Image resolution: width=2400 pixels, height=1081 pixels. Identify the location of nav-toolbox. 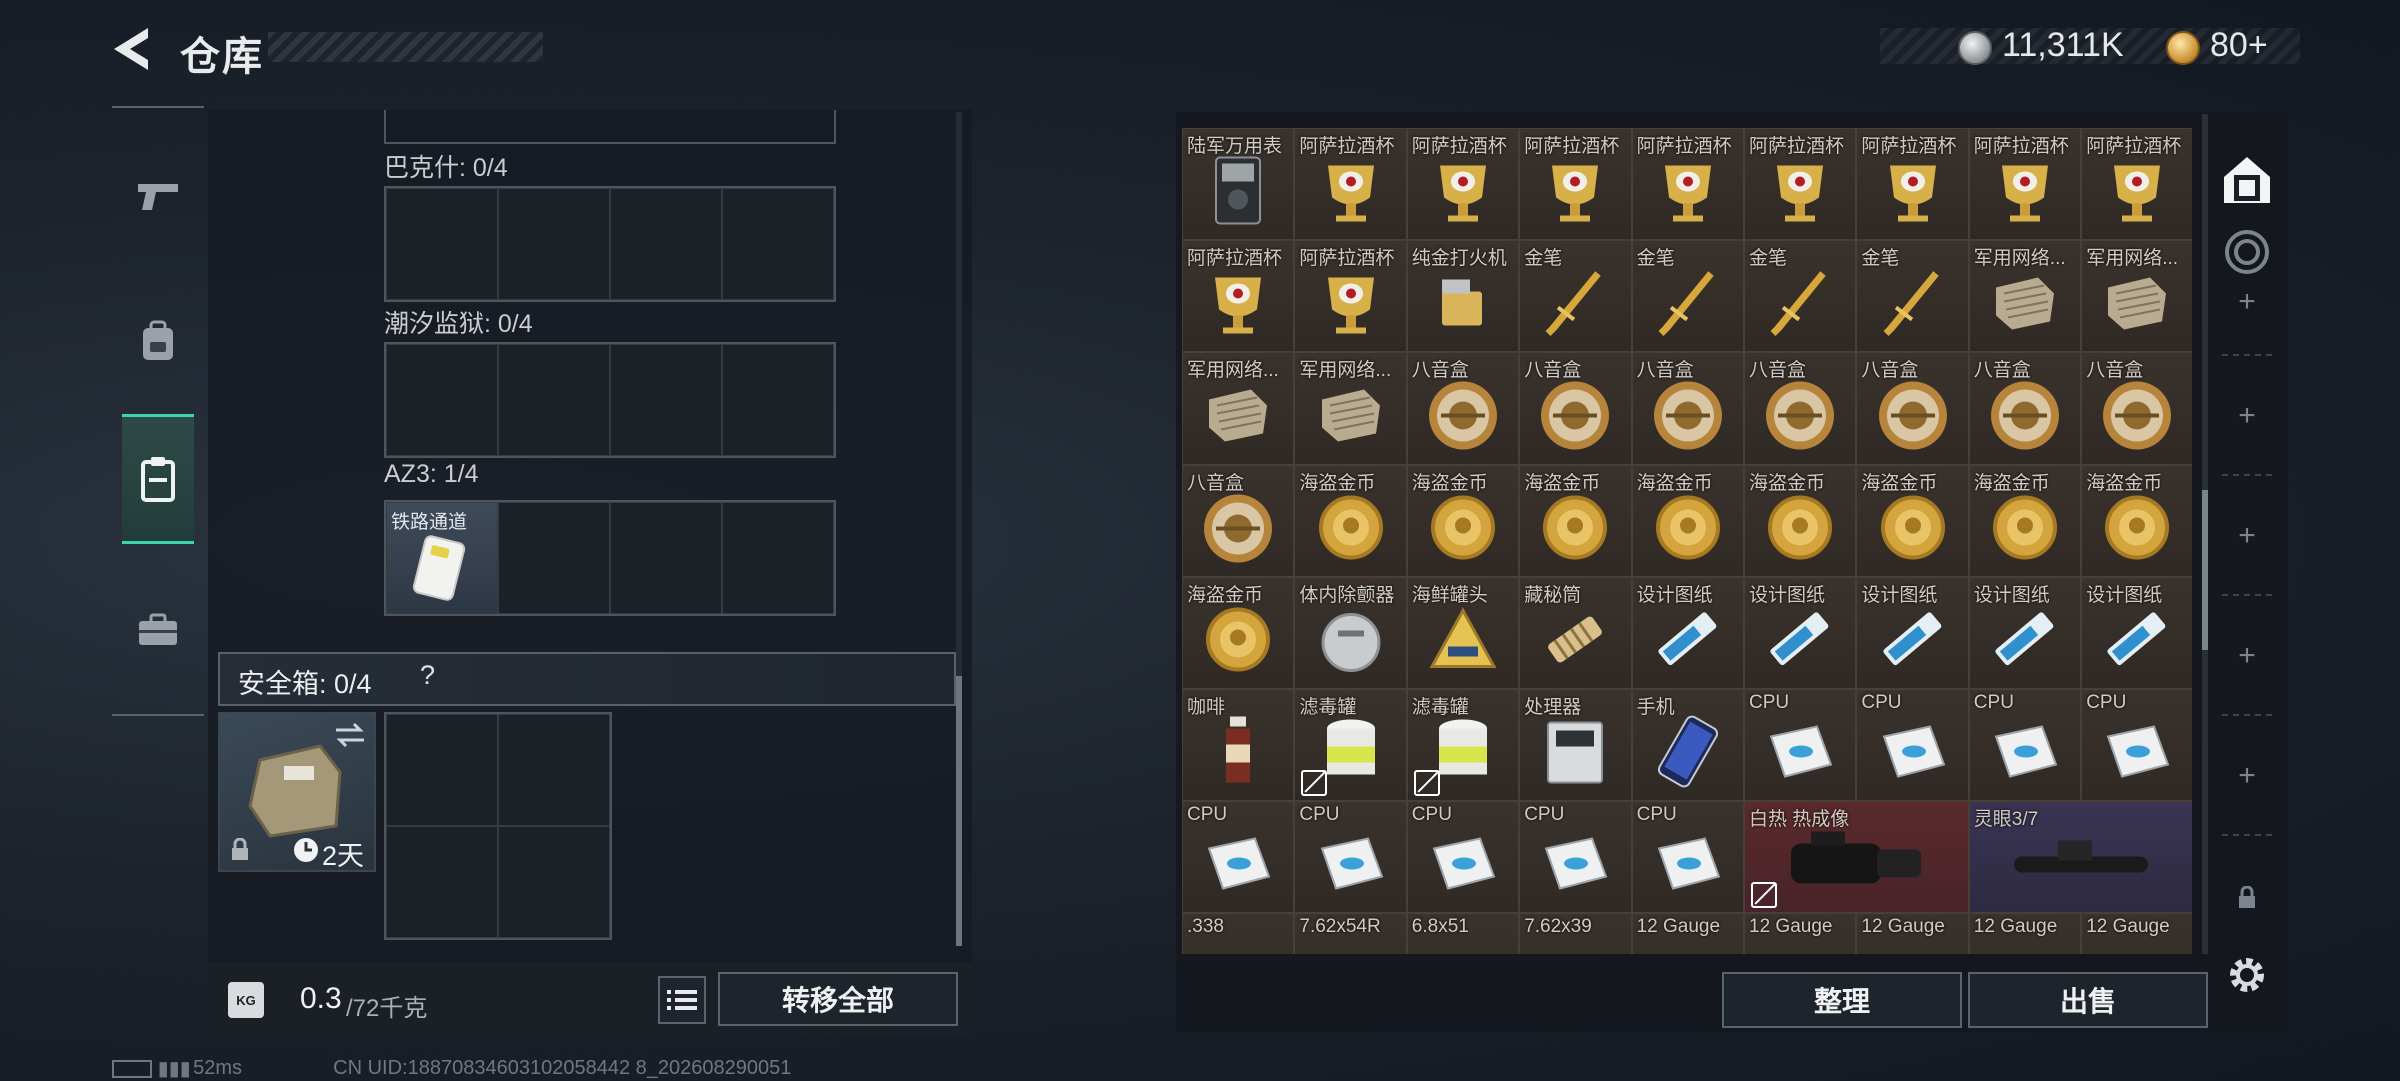
(158, 630).